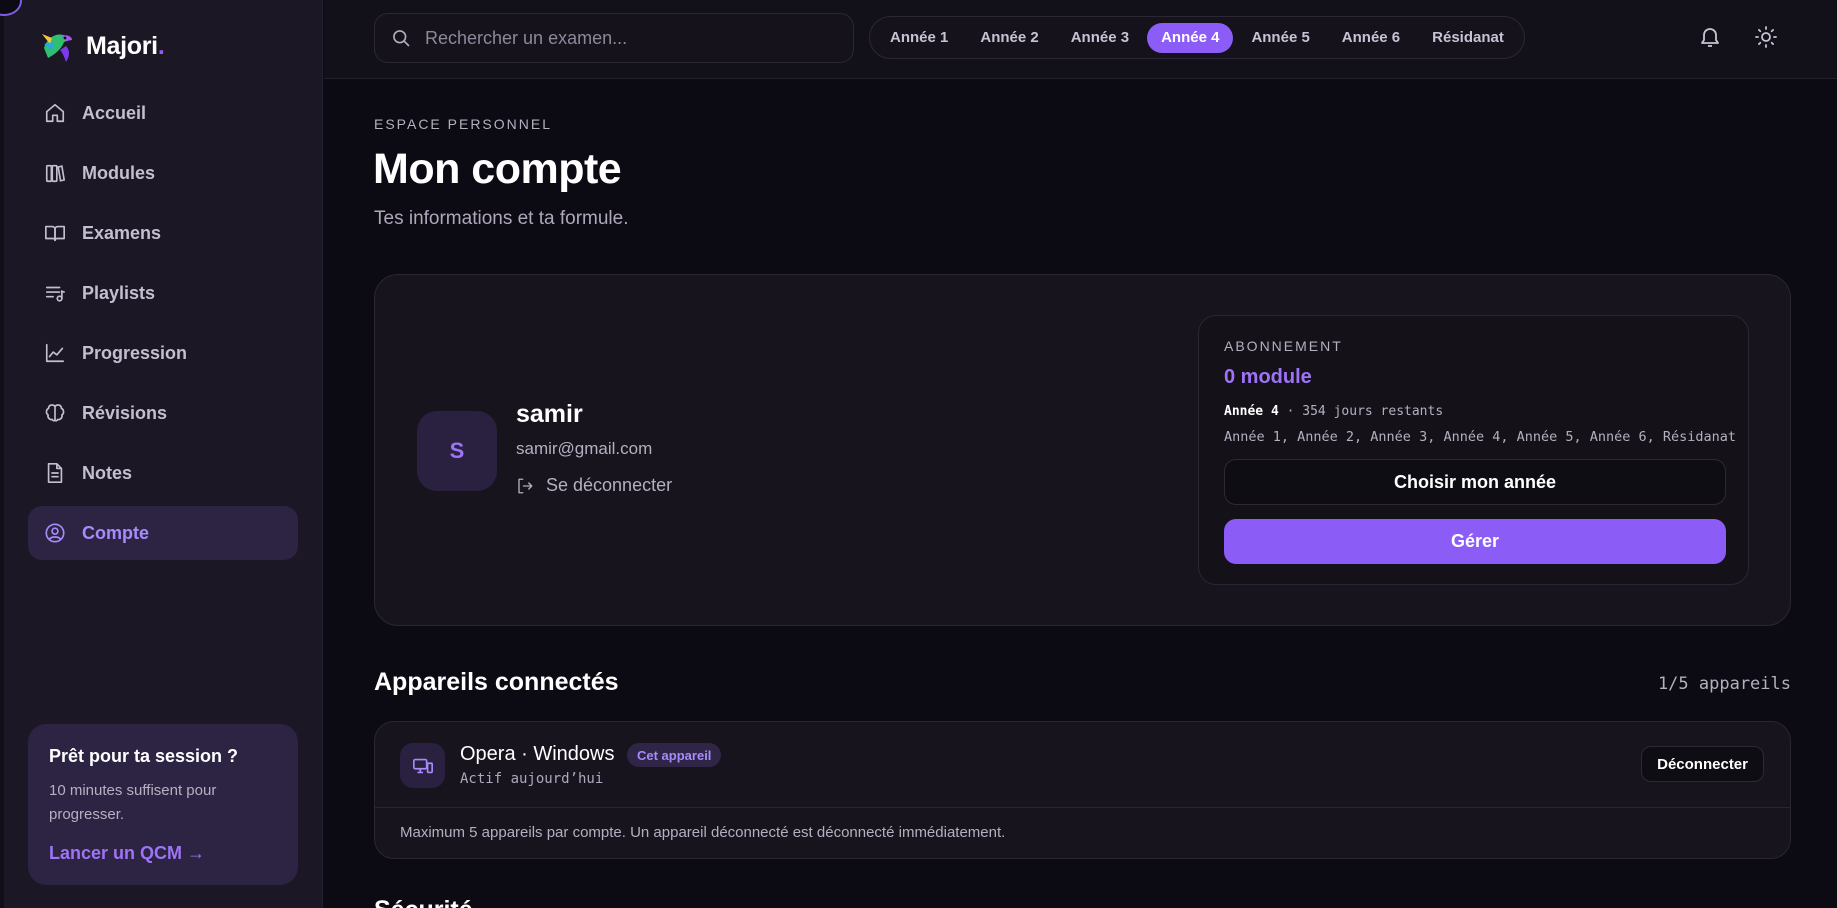  I want to click on start-qcm-link: Lancer un QCM →, so click(163, 853).